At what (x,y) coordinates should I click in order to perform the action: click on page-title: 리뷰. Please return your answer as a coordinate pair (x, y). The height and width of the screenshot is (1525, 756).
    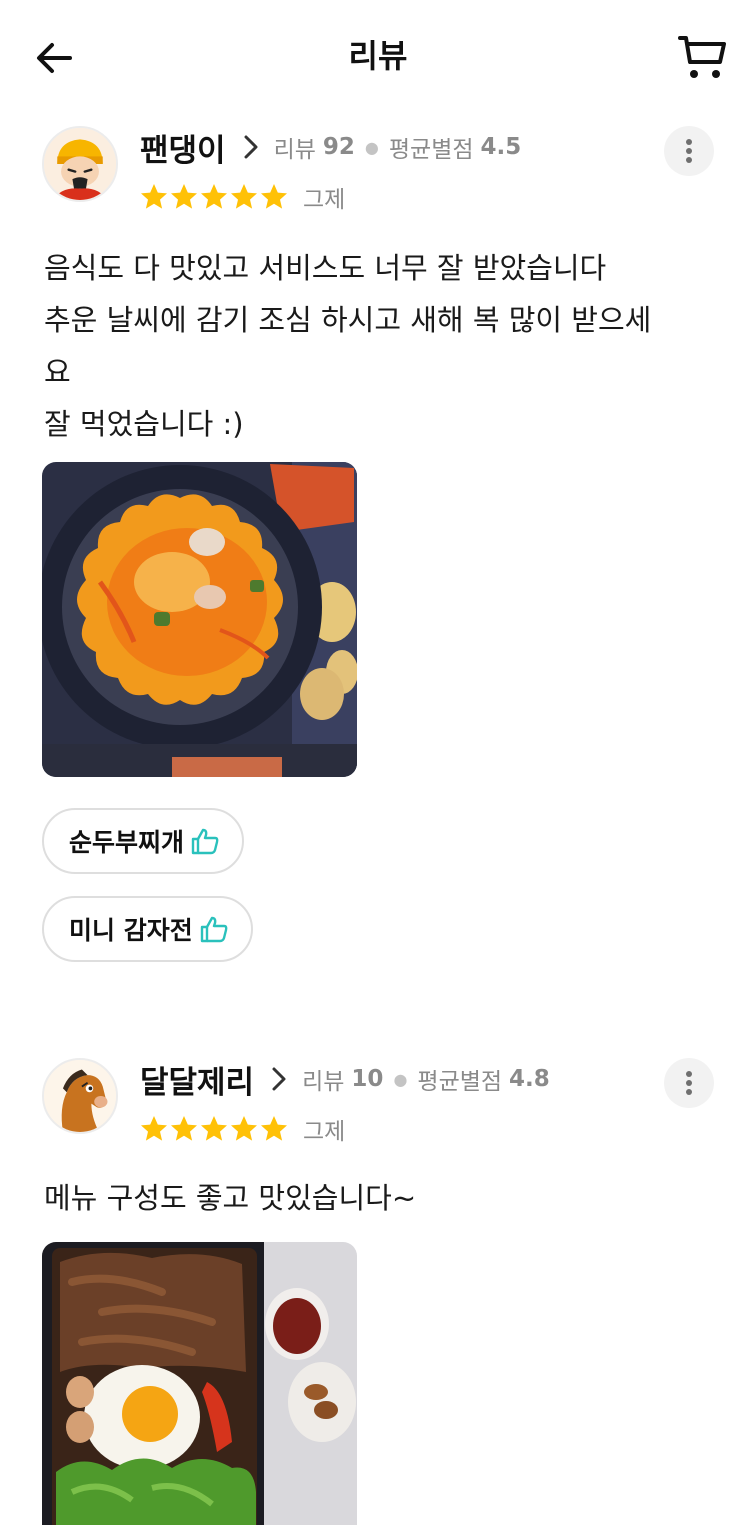
    Looking at the image, I should click on (378, 56).